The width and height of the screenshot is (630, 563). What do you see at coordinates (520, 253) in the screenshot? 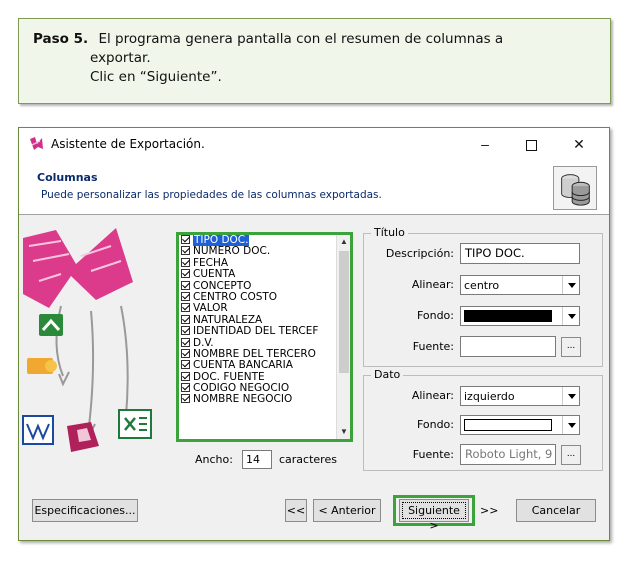
I see `descripcion-input: TIPO DOC.` at bounding box center [520, 253].